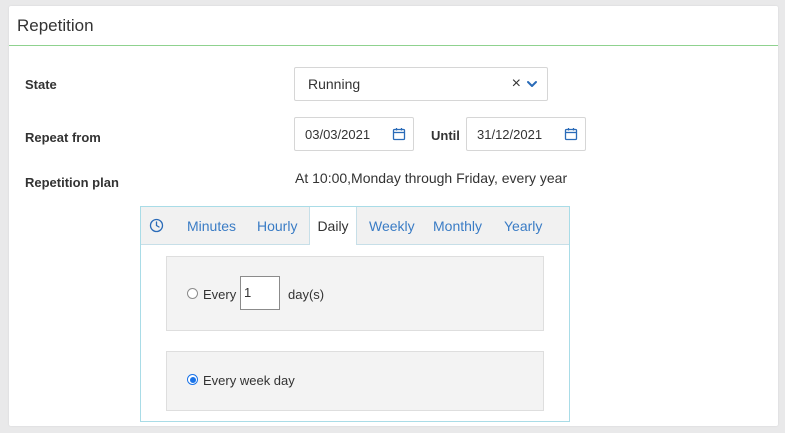  I want to click on every-days-input: 1, so click(260, 293).